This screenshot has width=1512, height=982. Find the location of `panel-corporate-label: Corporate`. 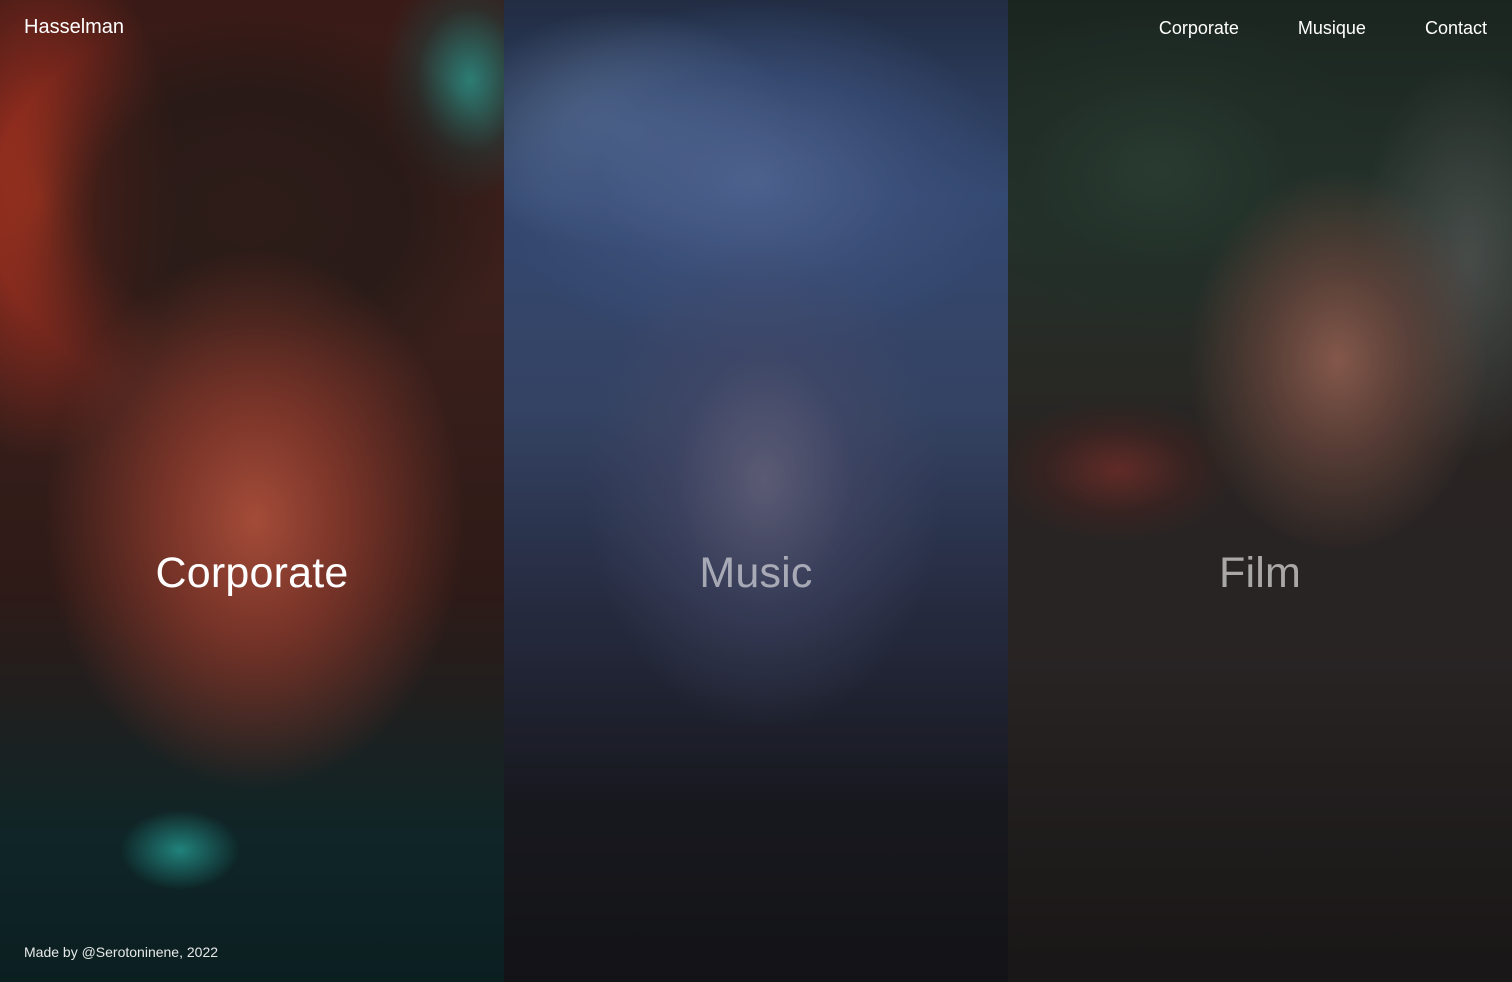

panel-corporate-label: Corporate is located at coordinates (252, 573).